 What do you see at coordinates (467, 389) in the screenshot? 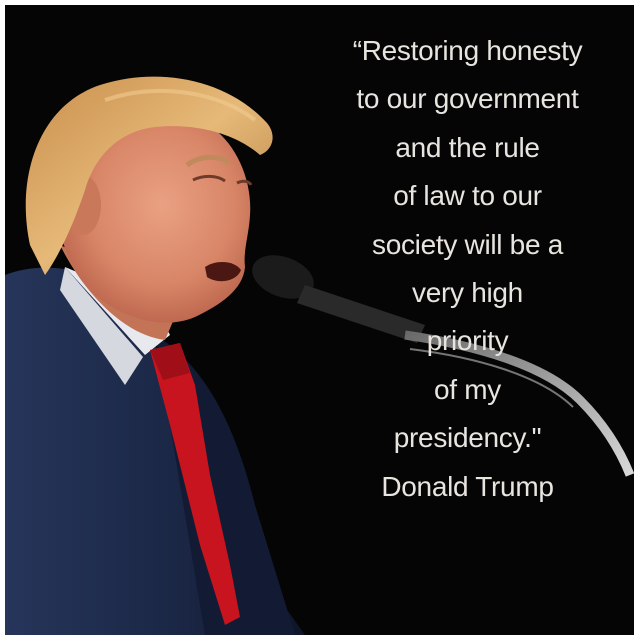
I see `quote-line: of my` at bounding box center [467, 389].